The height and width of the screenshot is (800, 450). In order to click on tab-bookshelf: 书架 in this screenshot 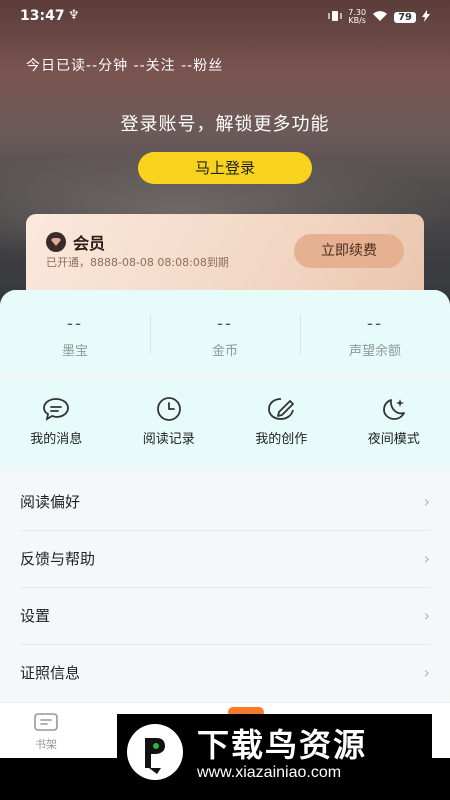, I will do `click(46, 731)`.